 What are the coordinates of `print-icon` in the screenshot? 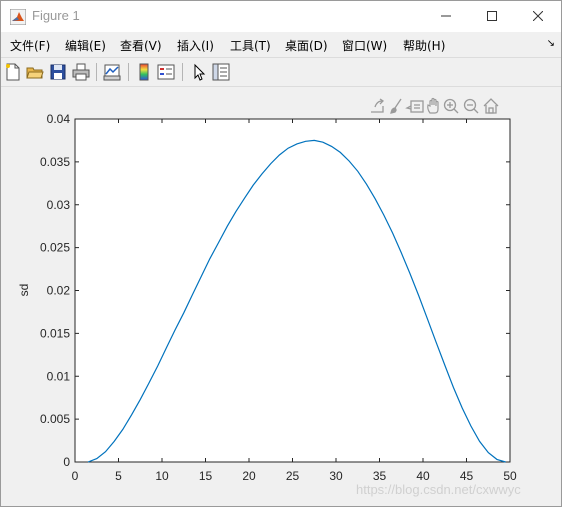 It's located at (81, 72).